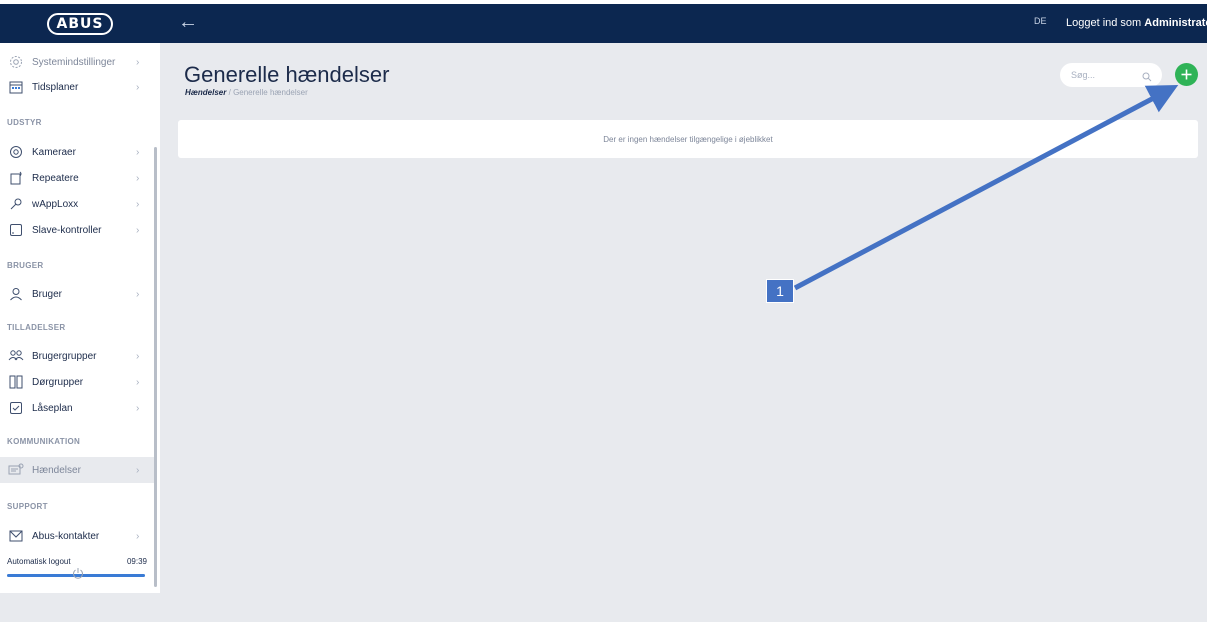 This screenshot has width=1207, height=622. I want to click on sidebar-item-brugergrupper: Brugergrupper ›, so click(77, 356).